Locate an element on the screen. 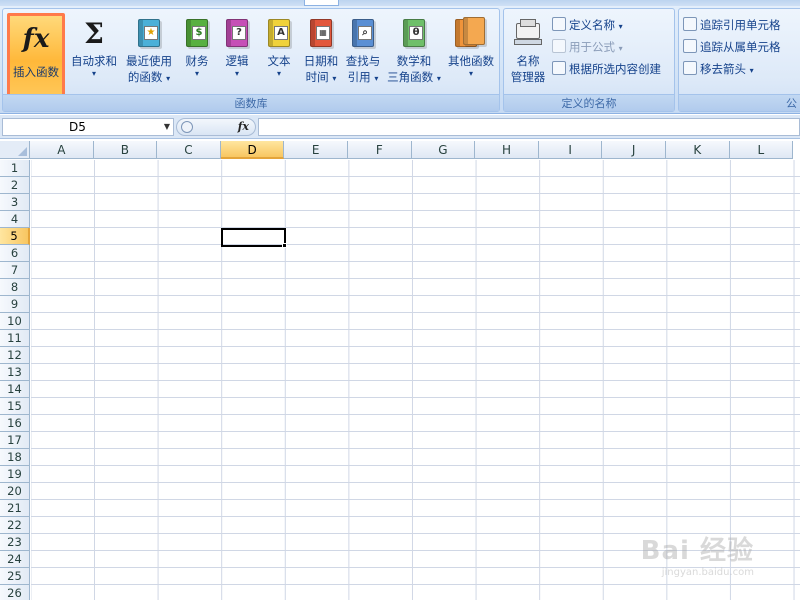 The width and height of the screenshot is (800, 600). row-header-14: 14 is located at coordinates (15, 389).